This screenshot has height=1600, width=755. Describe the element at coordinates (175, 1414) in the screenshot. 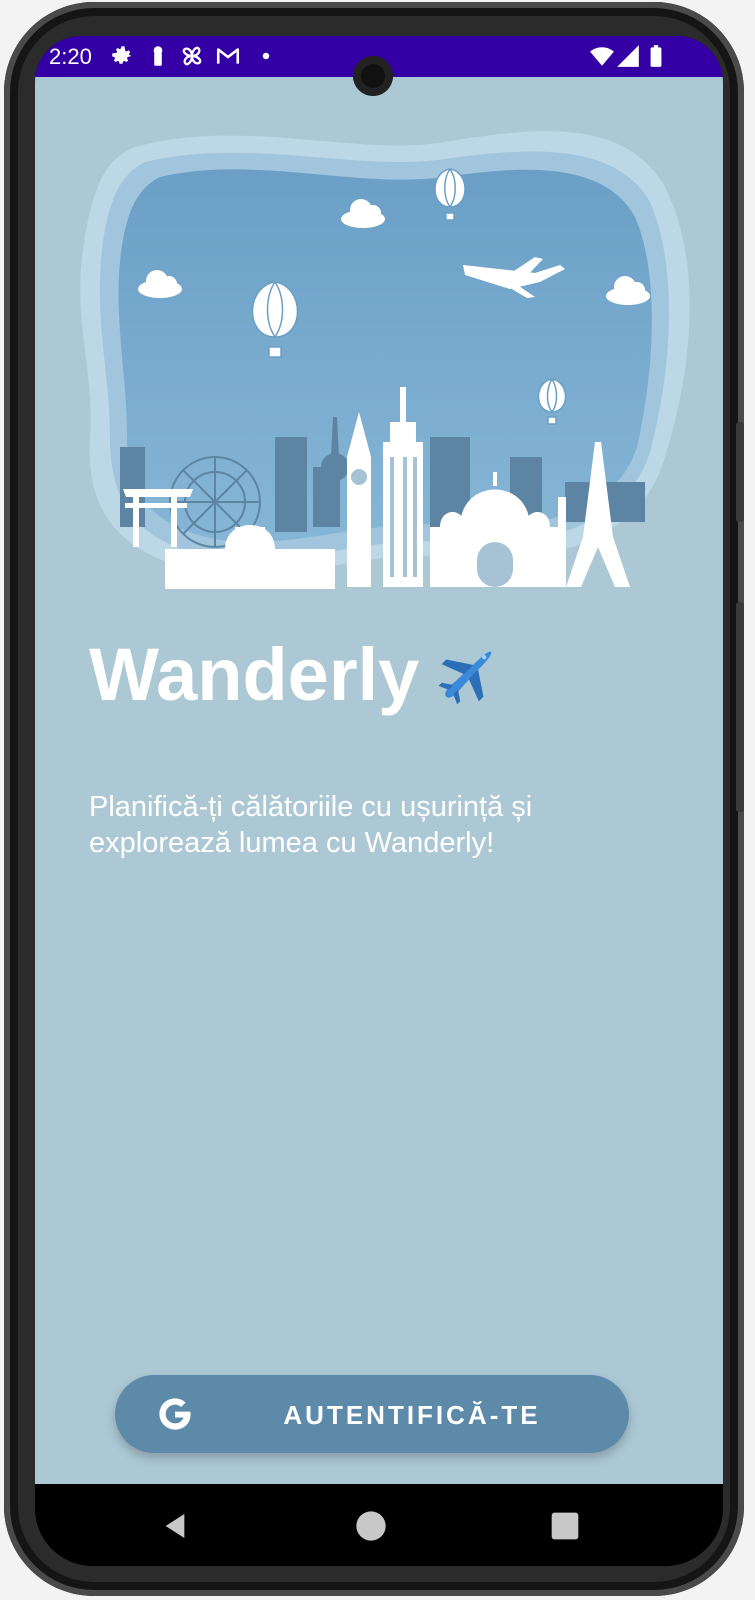

I see `google-icon` at that location.